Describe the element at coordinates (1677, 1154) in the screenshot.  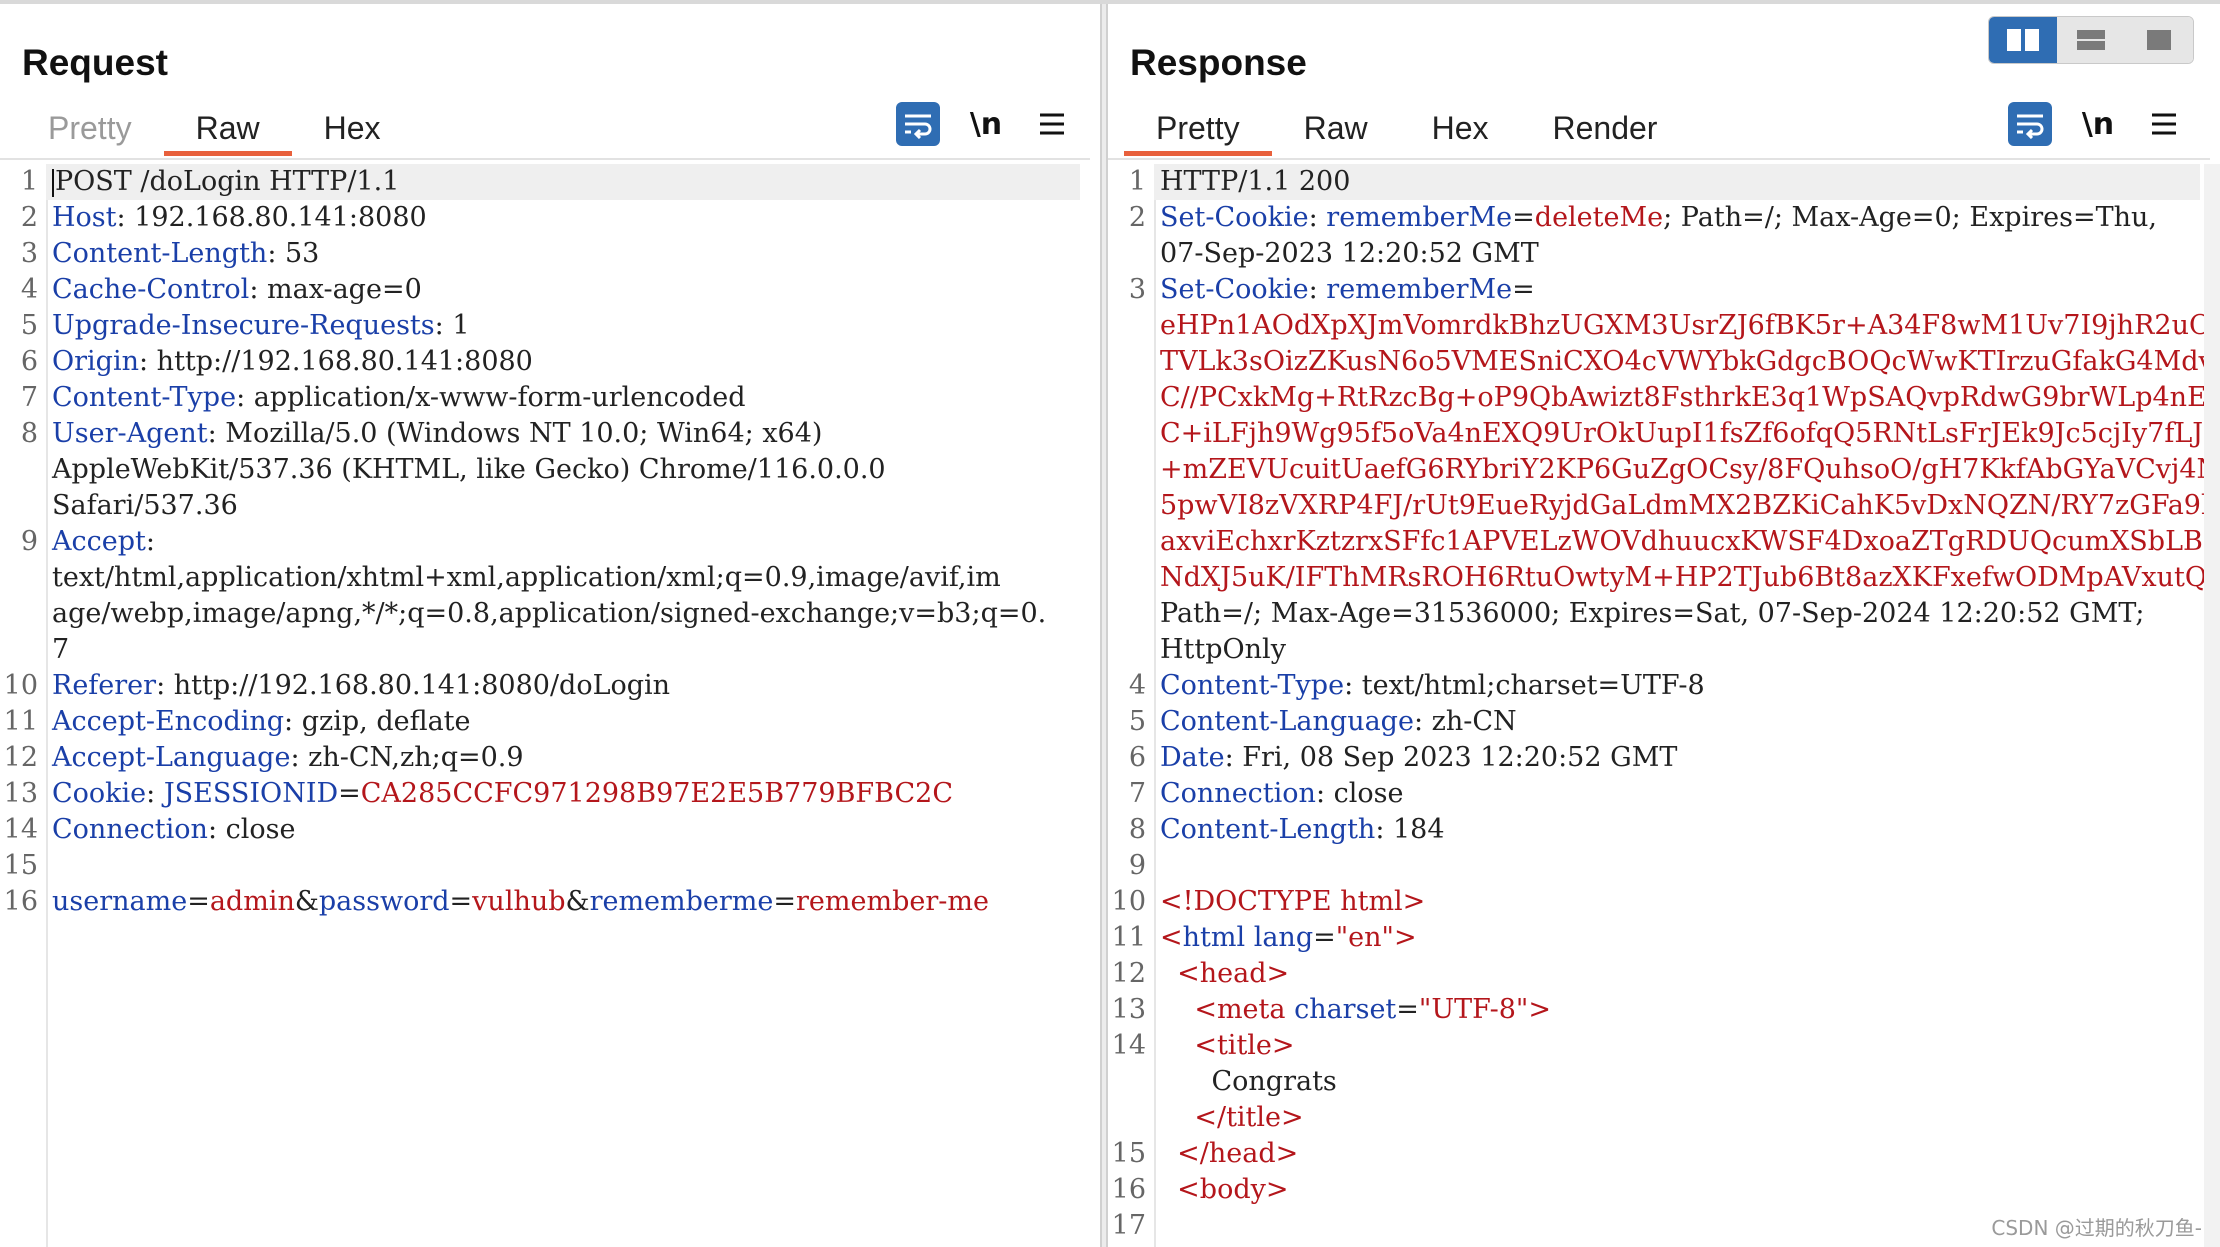
I see `line-content: </head>` at that location.